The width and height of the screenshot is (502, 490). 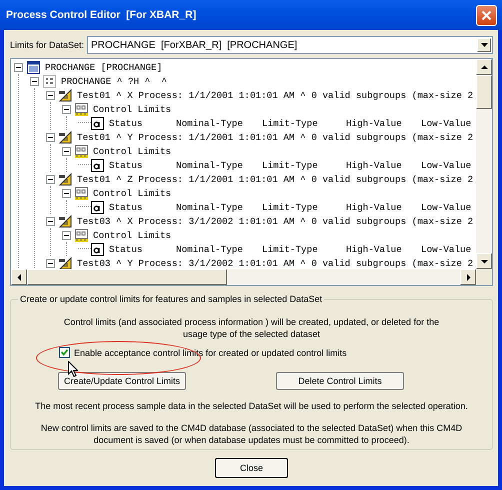 I want to click on tree-item-label: PROCHANGE [PROCHANGE], so click(x=103, y=67).